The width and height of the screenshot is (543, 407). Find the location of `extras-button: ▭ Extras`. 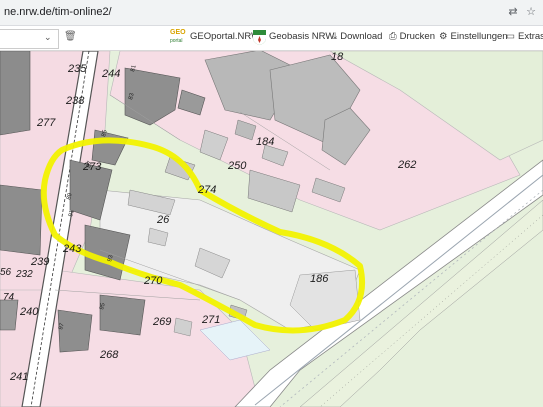

extras-button: ▭ Extras is located at coordinates (524, 36).